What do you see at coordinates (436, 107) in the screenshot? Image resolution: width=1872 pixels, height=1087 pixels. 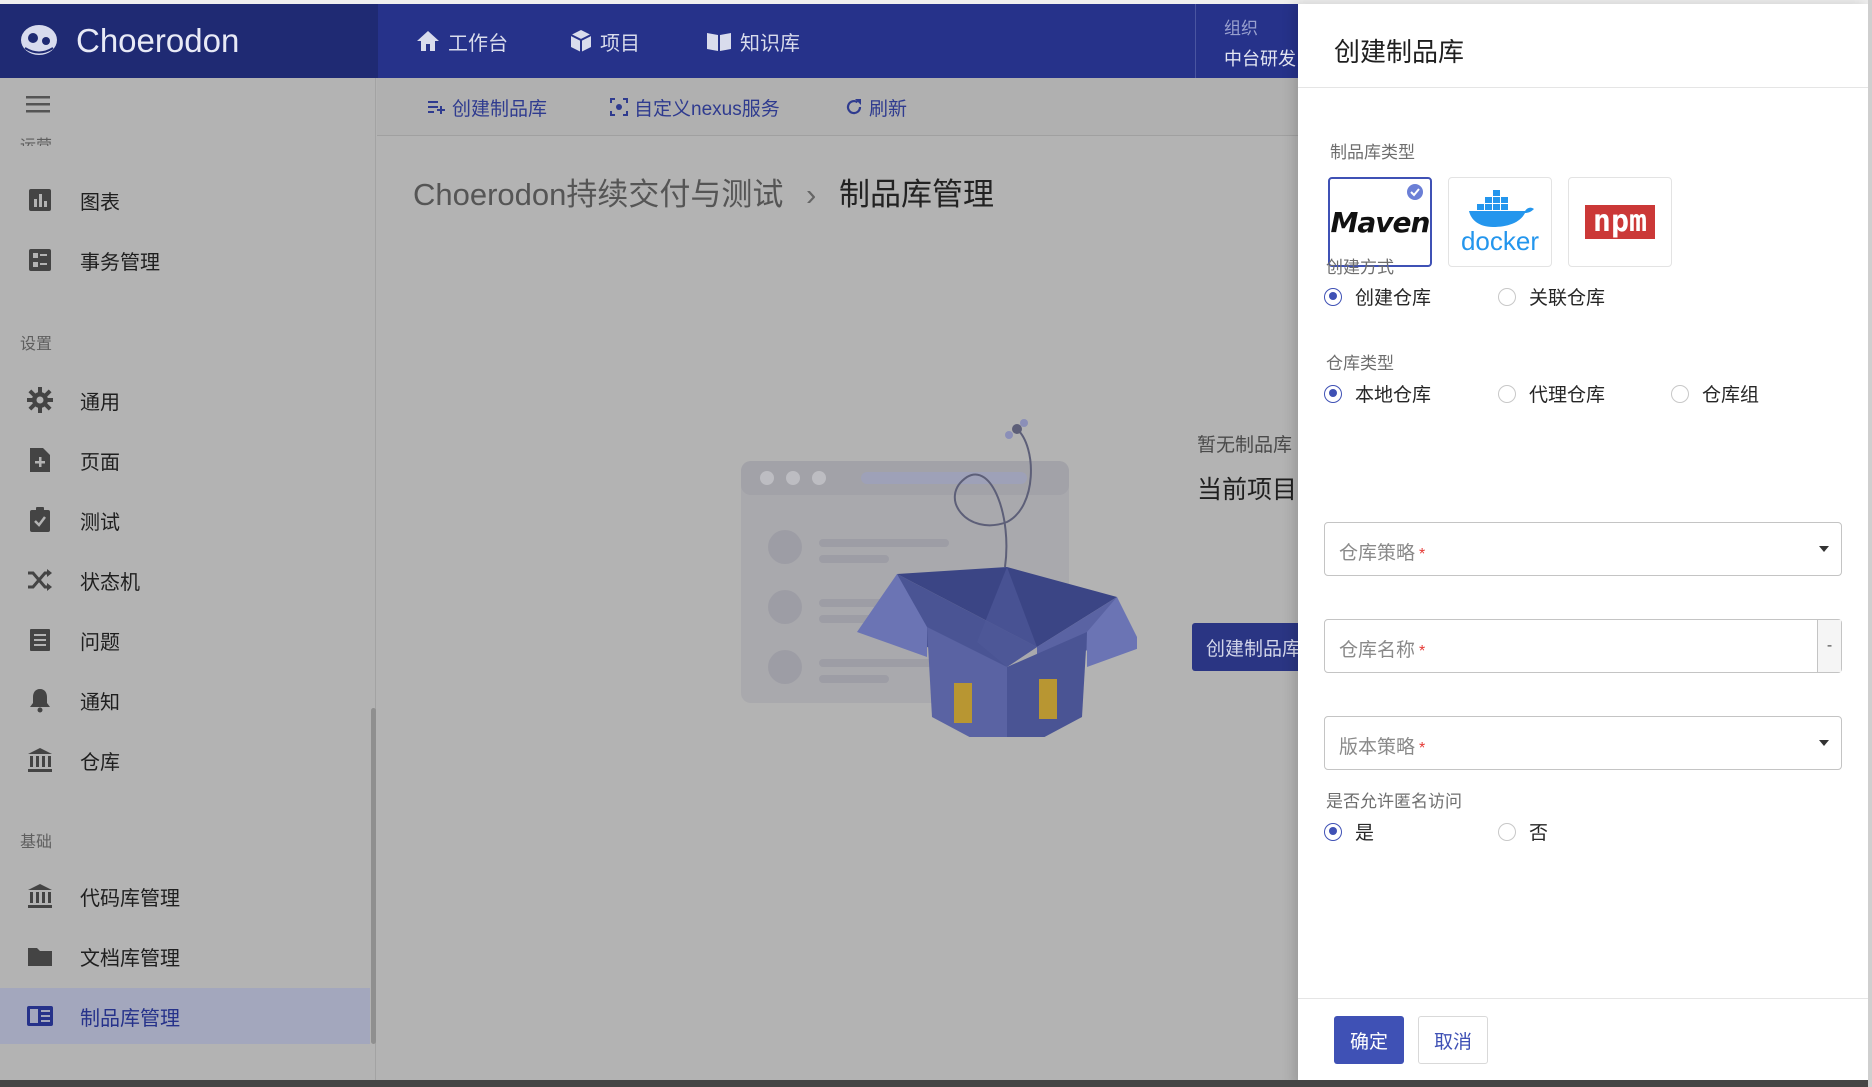 I see `playlist-add-icon` at bounding box center [436, 107].